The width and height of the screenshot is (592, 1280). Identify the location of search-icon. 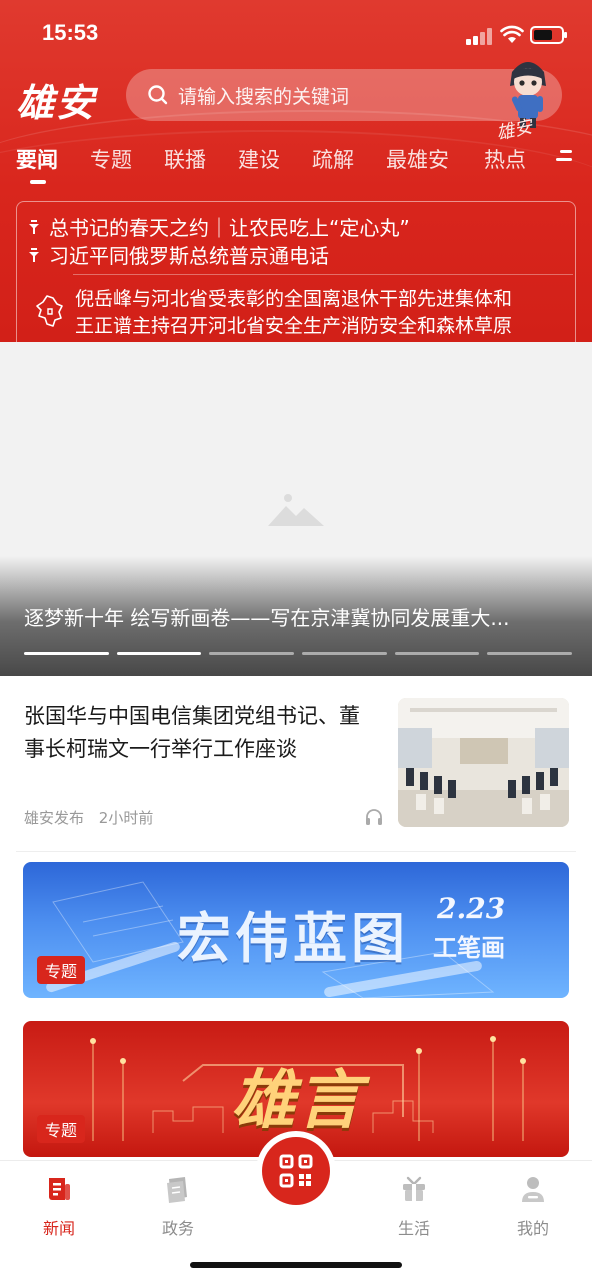
(158, 95).